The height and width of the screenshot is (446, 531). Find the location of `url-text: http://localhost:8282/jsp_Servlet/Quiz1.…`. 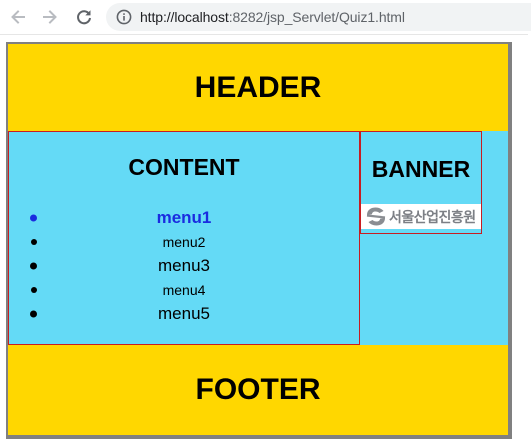

url-text: http://localhost:8282/jsp_Servlet/Quiz1.… is located at coordinates (272, 17).